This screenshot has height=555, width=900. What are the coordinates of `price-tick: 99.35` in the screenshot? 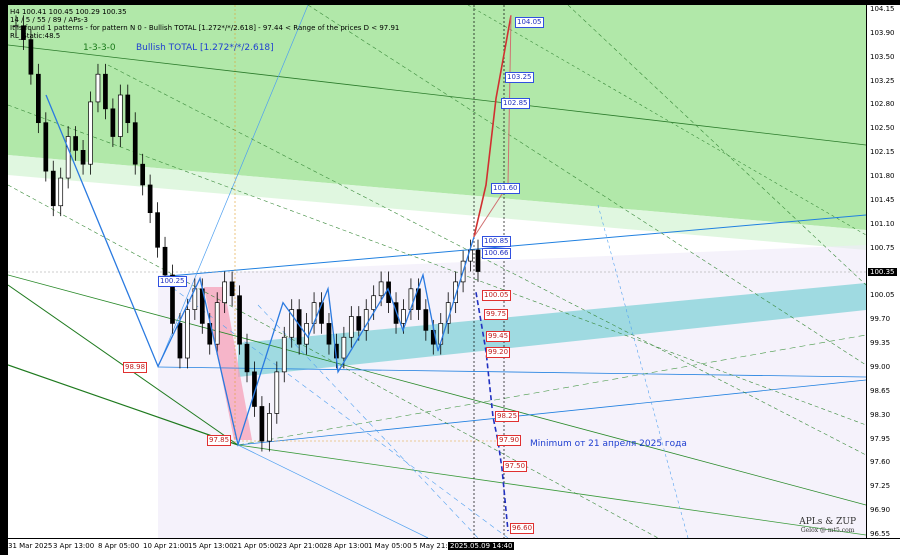 It's located at (880, 343).